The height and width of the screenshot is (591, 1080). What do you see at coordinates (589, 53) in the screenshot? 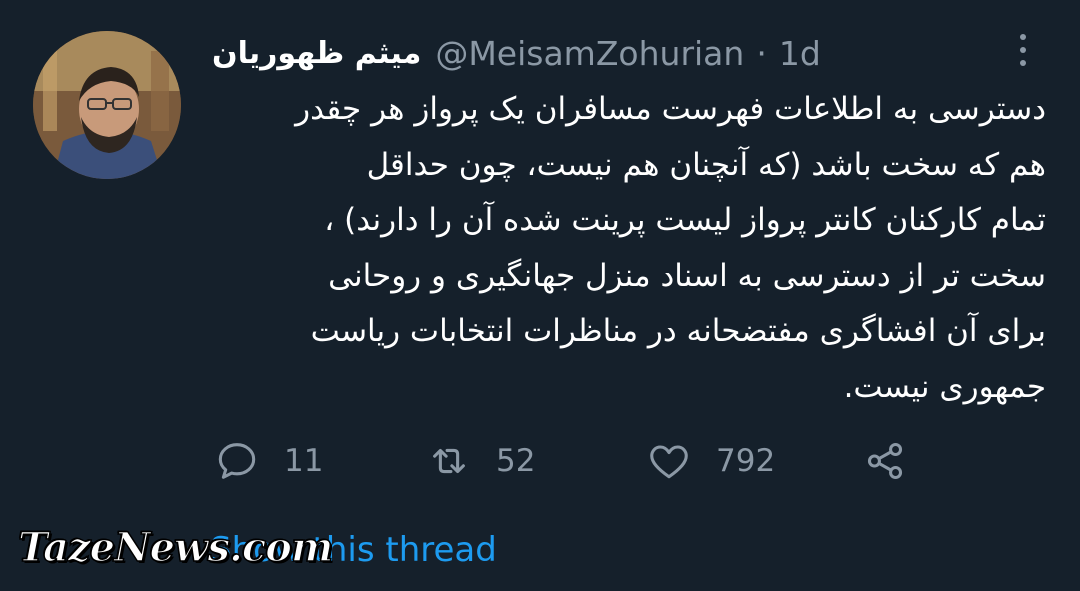
I see `user-handle: @MeisamZohurian` at bounding box center [589, 53].